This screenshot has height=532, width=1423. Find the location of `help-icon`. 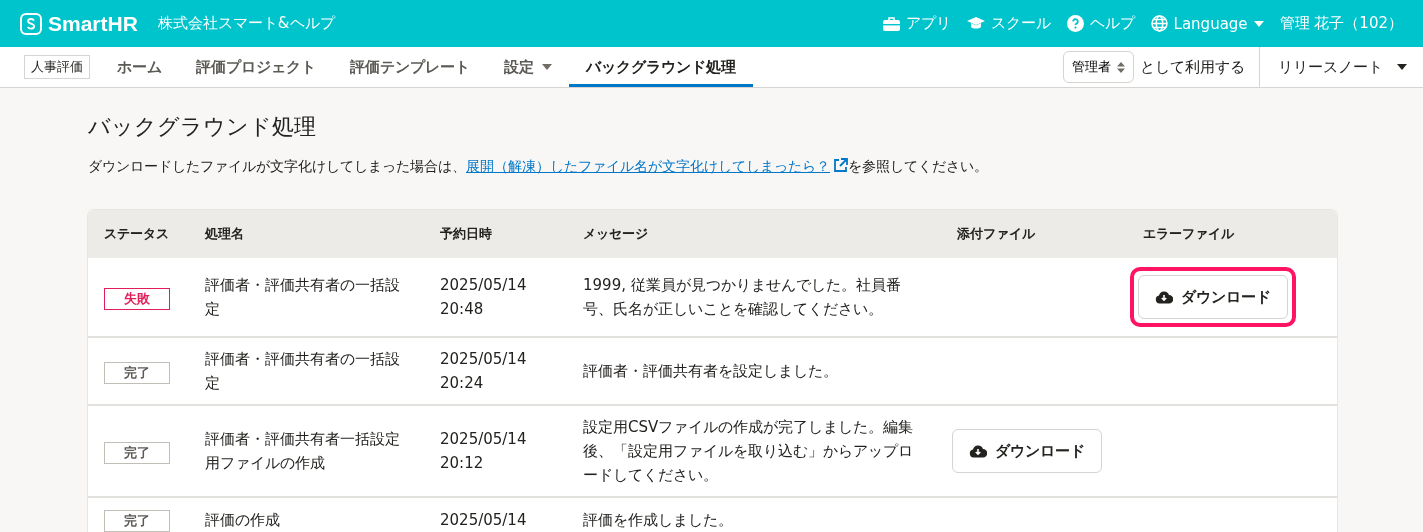

help-icon is located at coordinates (1075, 23).